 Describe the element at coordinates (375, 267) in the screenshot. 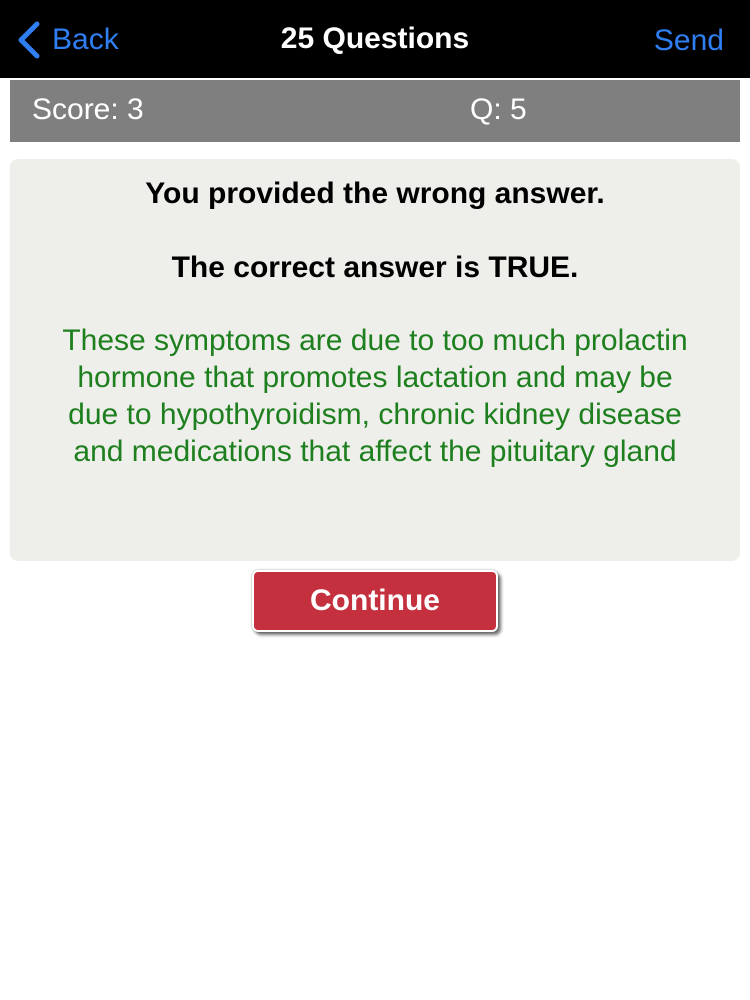

I see `correct-answer-message: The correct answer is TRUE.` at that location.